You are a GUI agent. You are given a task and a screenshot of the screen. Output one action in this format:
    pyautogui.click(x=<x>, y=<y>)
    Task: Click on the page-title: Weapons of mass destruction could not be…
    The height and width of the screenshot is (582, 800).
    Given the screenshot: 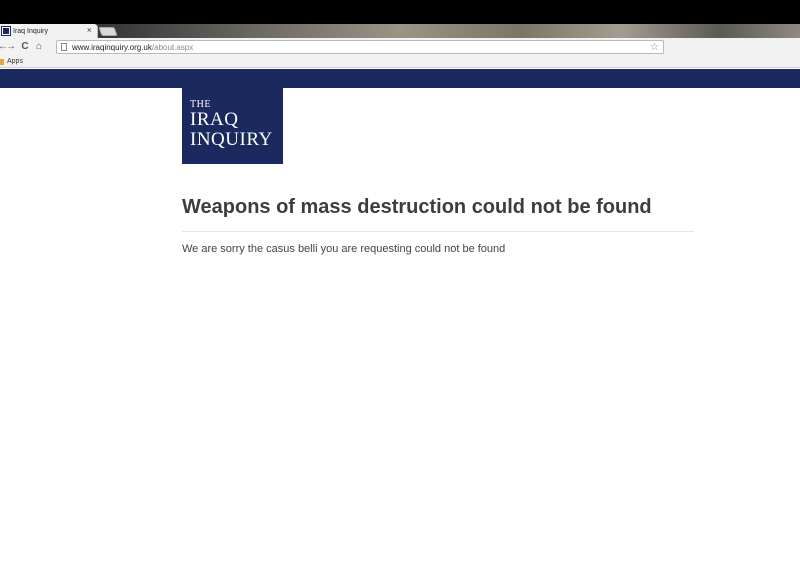 What is the action you would take?
    pyautogui.click(x=417, y=207)
    